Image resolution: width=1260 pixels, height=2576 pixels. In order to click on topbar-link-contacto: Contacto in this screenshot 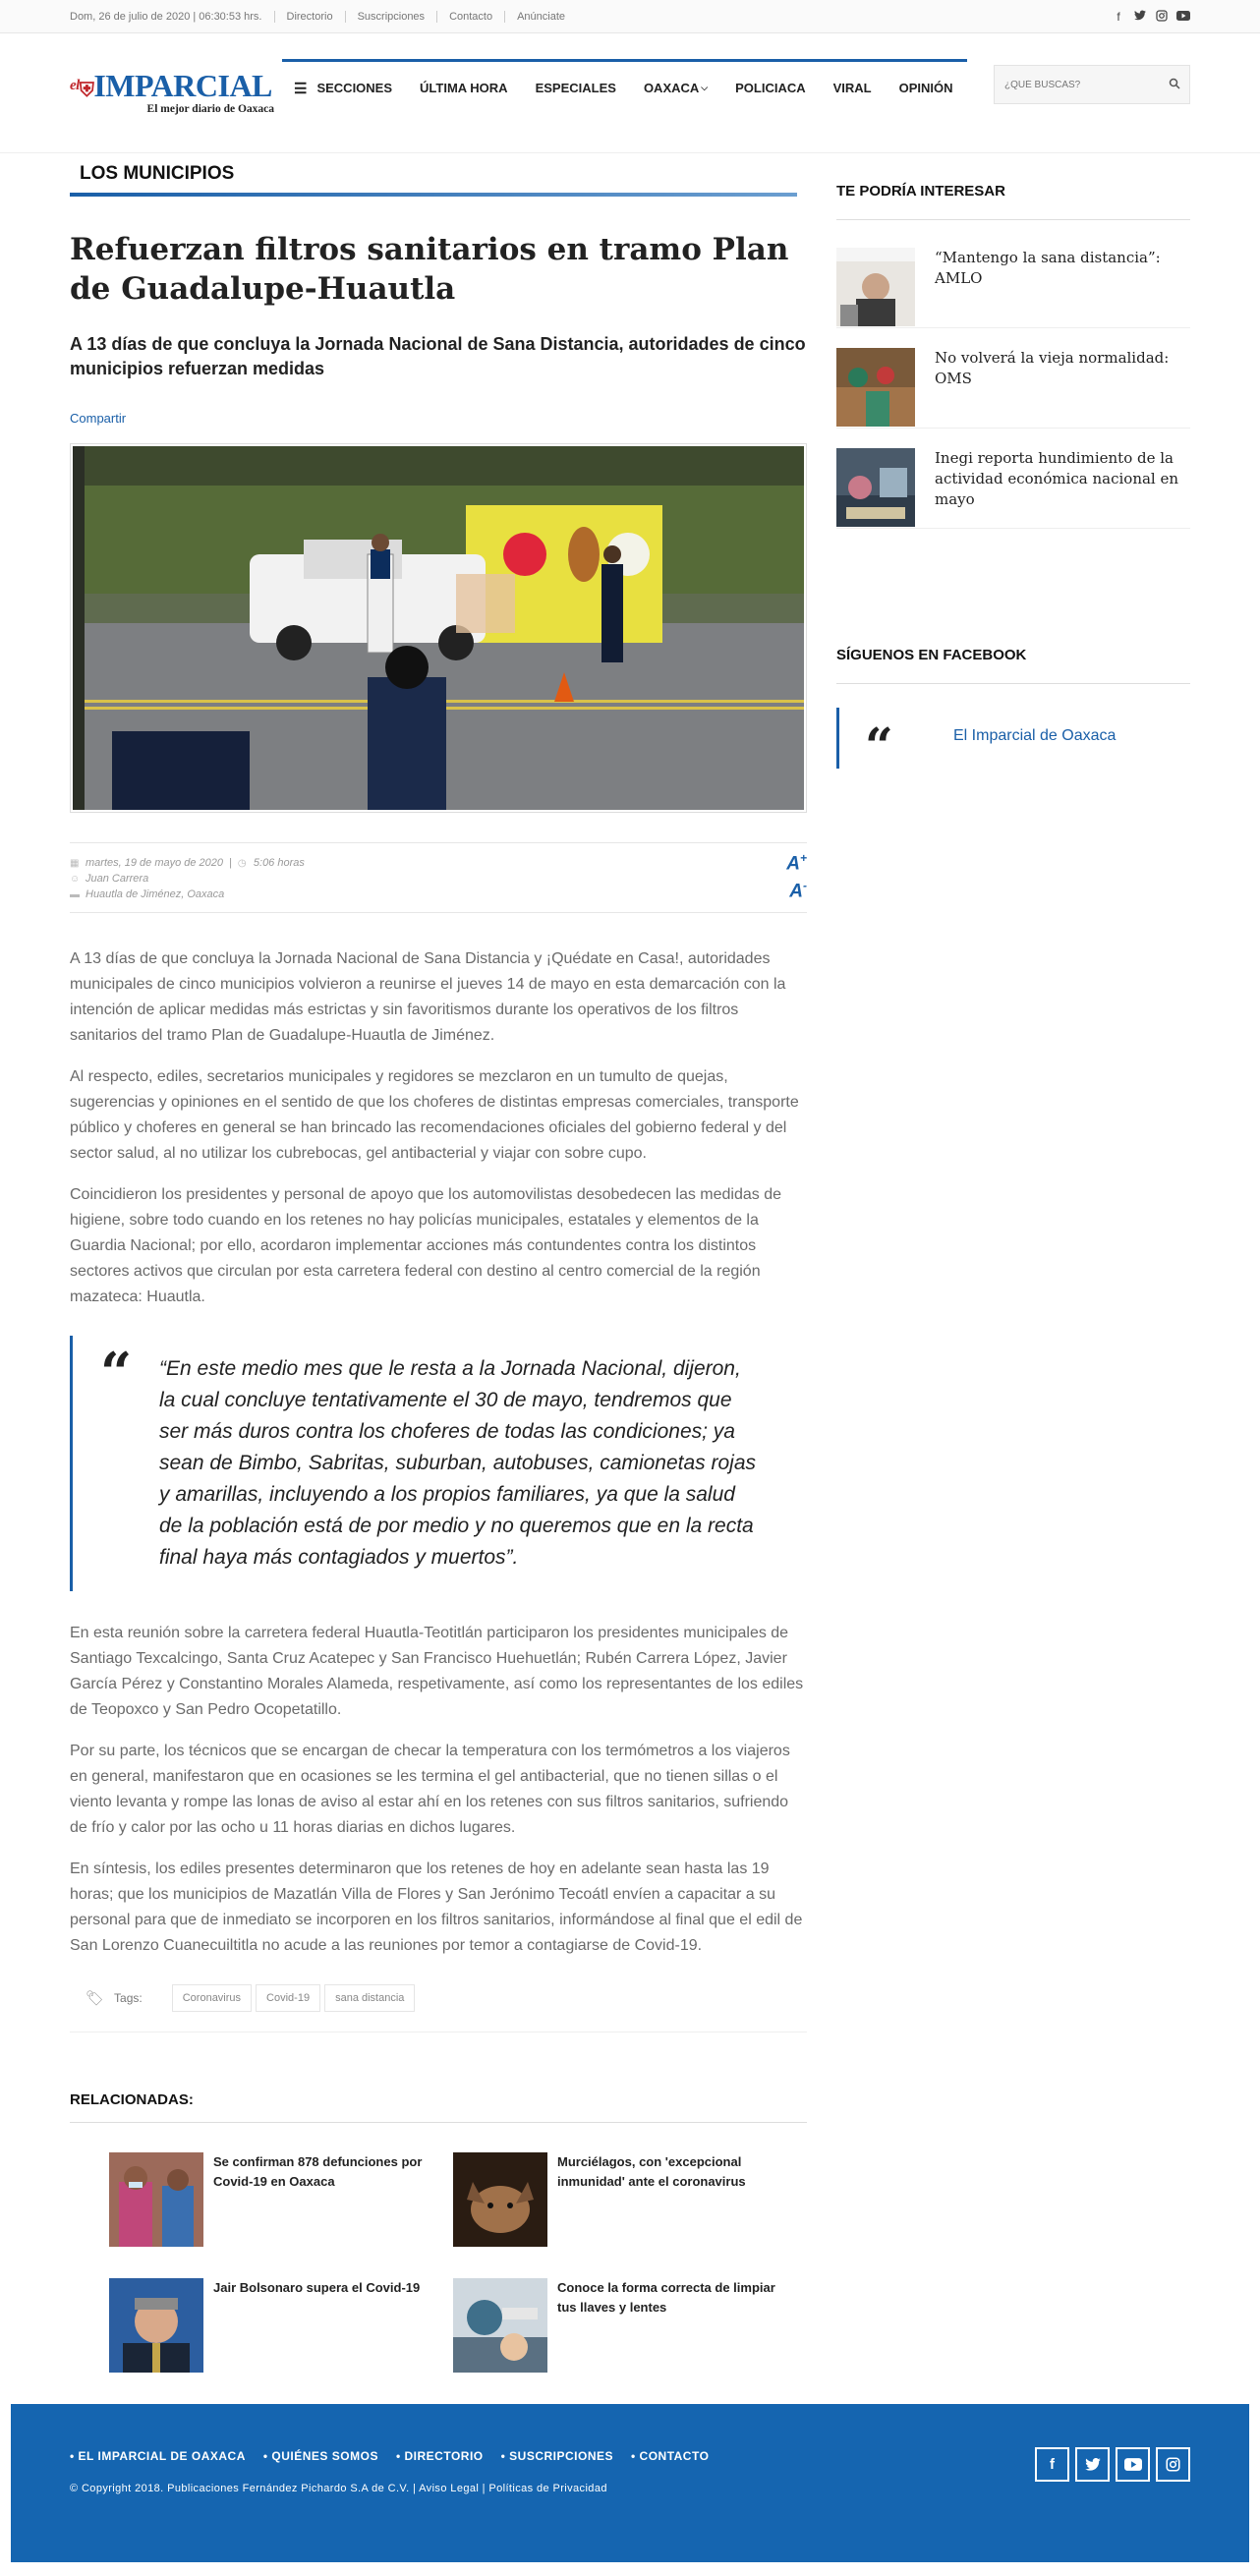, I will do `click(471, 17)`.